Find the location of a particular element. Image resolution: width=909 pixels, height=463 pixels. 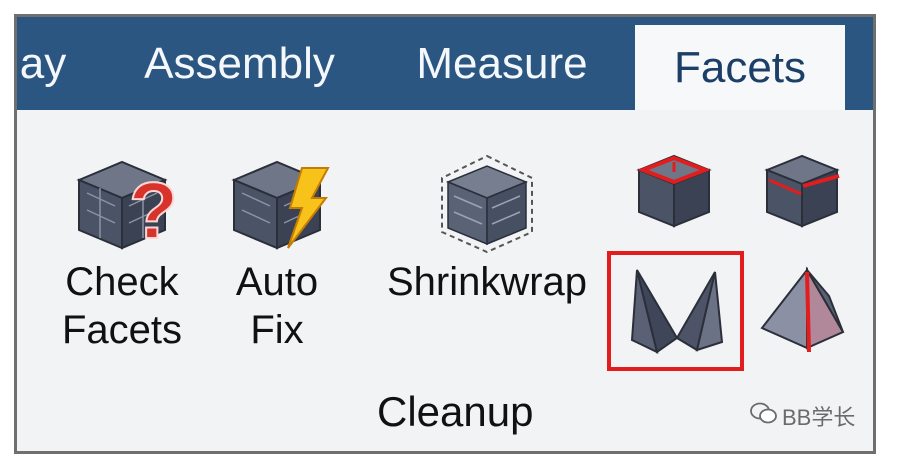

spikes-tool-icon is located at coordinates (677, 310).